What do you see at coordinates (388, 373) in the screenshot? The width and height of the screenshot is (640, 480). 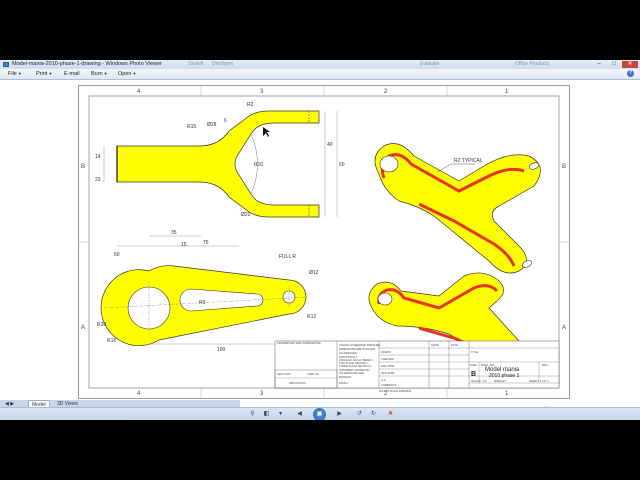 I see `tb-label: MFG APPR.` at bounding box center [388, 373].